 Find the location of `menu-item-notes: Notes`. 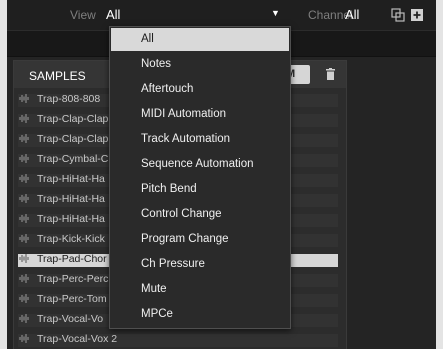

menu-item-notes: Notes is located at coordinates (200, 64).